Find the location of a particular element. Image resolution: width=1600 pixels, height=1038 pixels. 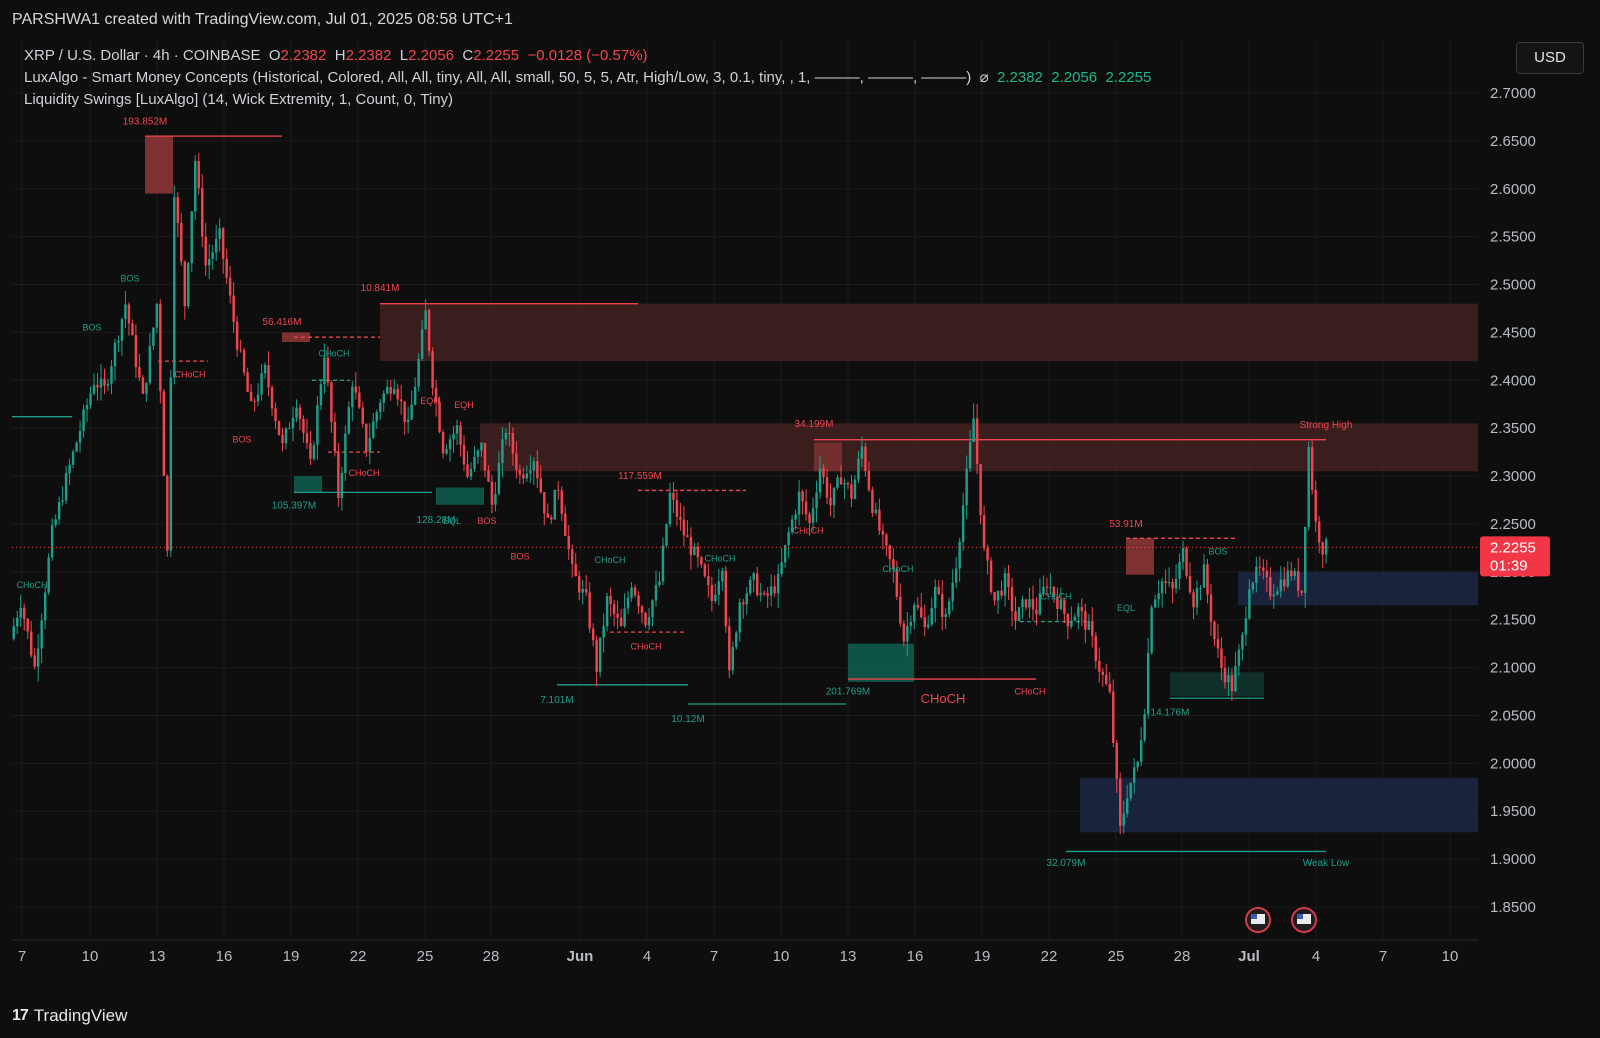

price-tick-label: 2.0500 is located at coordinates (1513, 715).